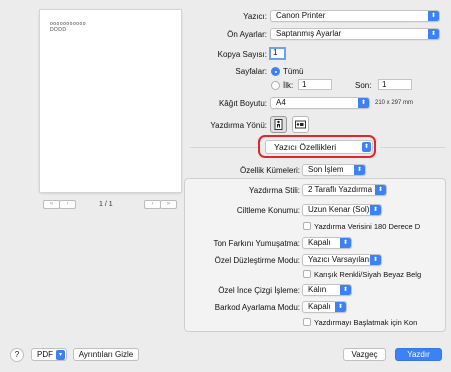  What do you see at coordinates (242, 103) in the screenshot?
I see `paper-size-label: Kâğıt Boyutu:` at bounding box center [242, 103].